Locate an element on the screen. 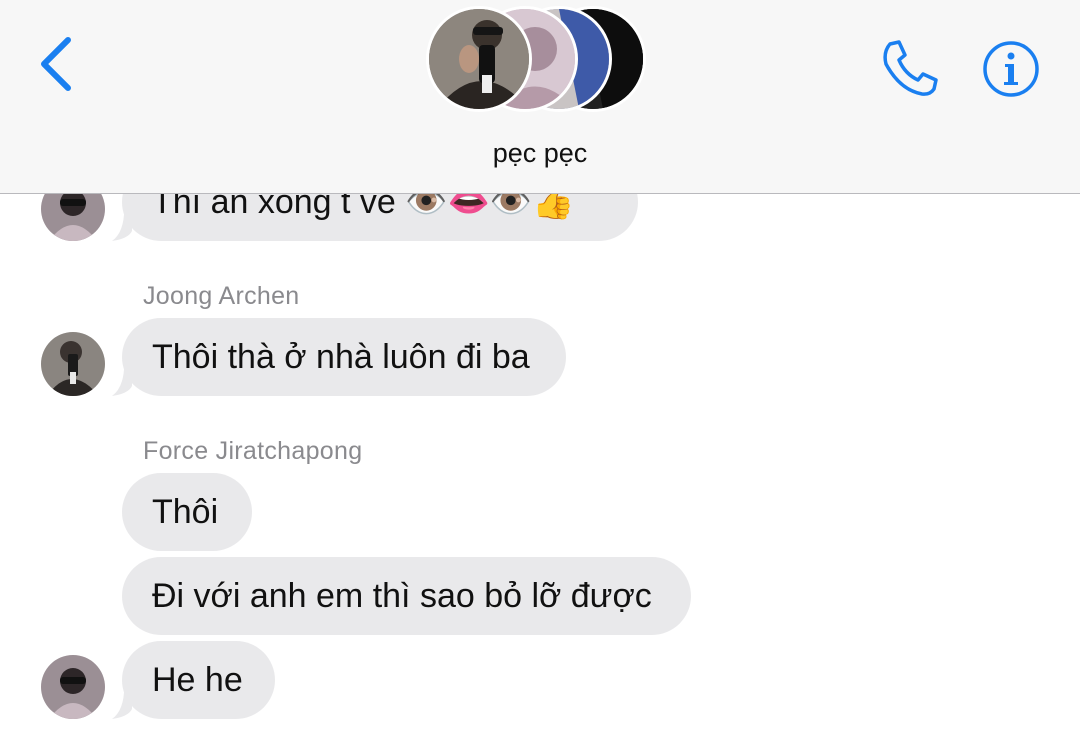 The width and height of the screenshot is (1080, 749). message-bubble: He he is located at coordinates (198, 680).